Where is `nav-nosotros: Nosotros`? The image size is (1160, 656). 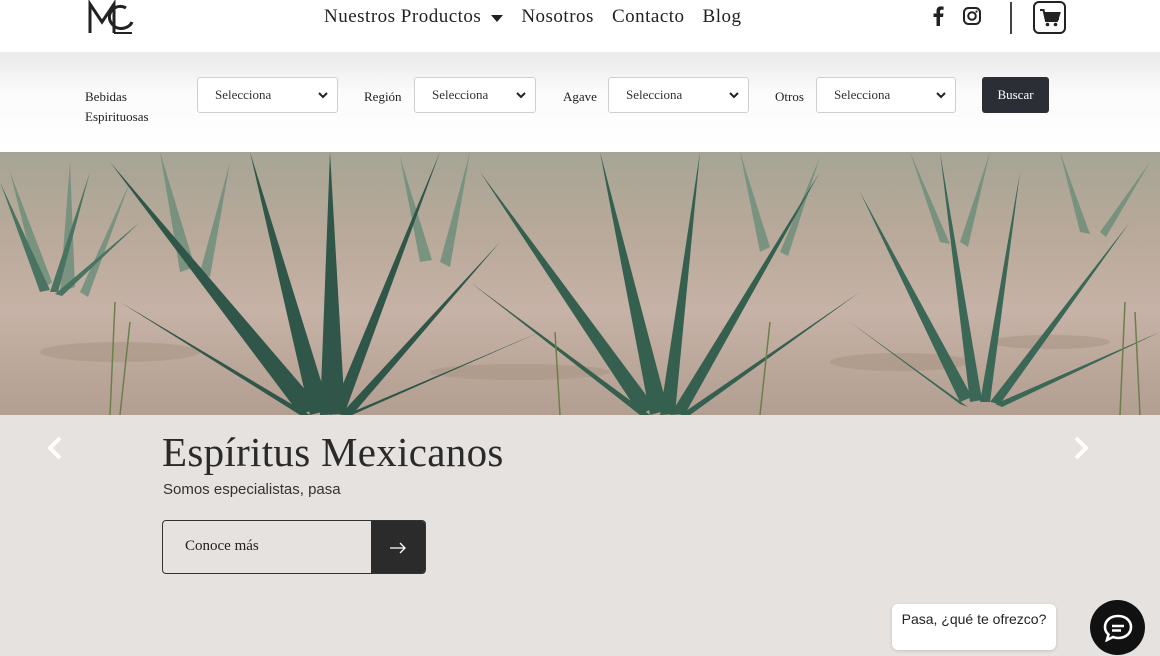
nav-nosotros: Nosotros is located at coordinates (557, 17).